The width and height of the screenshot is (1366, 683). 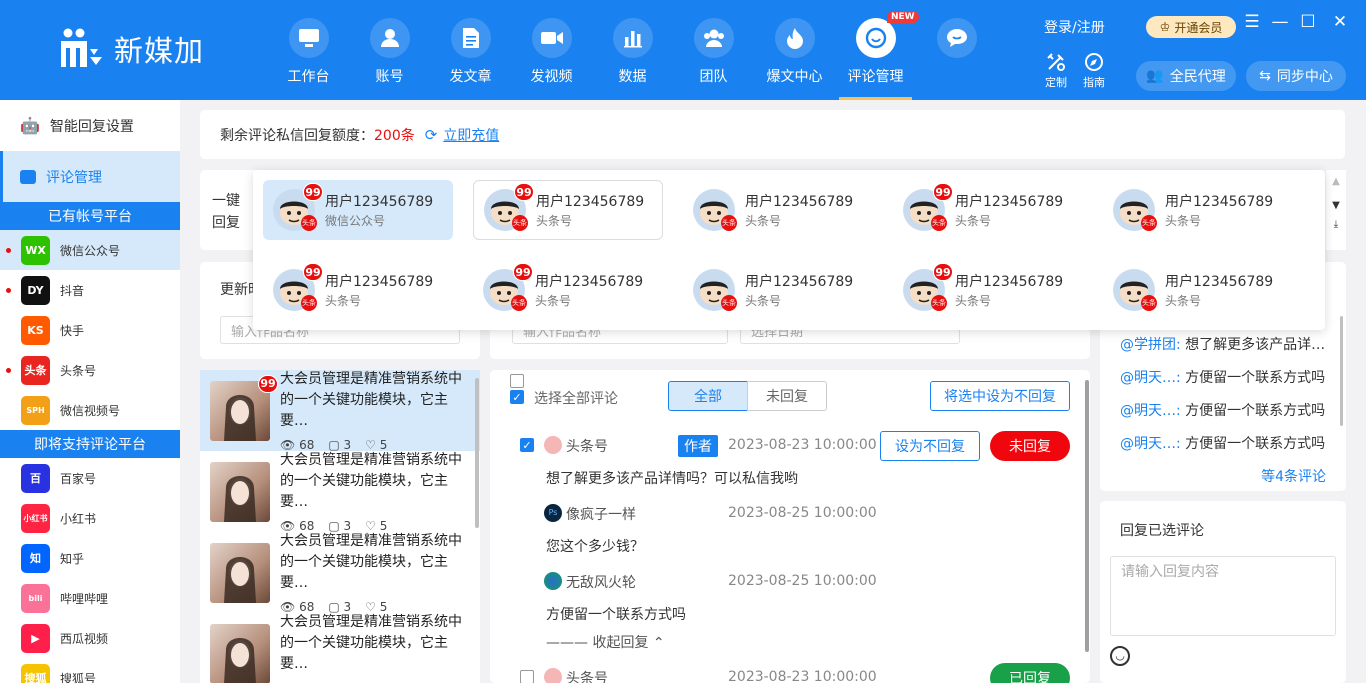 What do you see at coordinates (877, 50) in the screenshot?
I see `nav-comments: NEW 评论管理` at bounding box center [877, 50].